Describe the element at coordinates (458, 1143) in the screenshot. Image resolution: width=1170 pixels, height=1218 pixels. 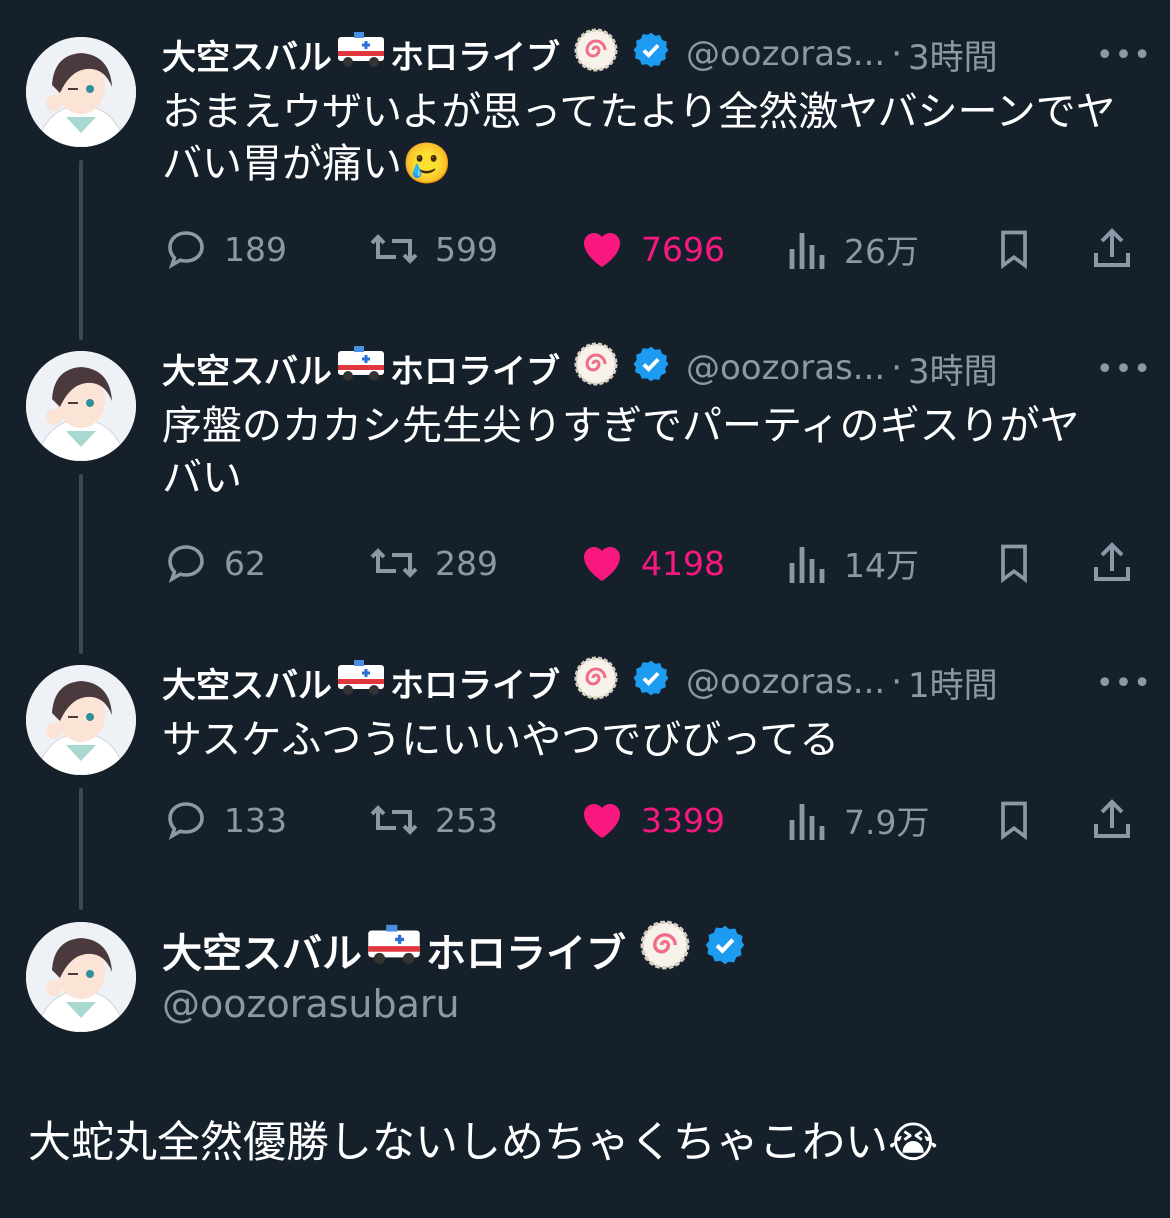
I see `tweet-text-body: 大蛇丸全然優勝しないしめちゃくちゃこわい` at that location.